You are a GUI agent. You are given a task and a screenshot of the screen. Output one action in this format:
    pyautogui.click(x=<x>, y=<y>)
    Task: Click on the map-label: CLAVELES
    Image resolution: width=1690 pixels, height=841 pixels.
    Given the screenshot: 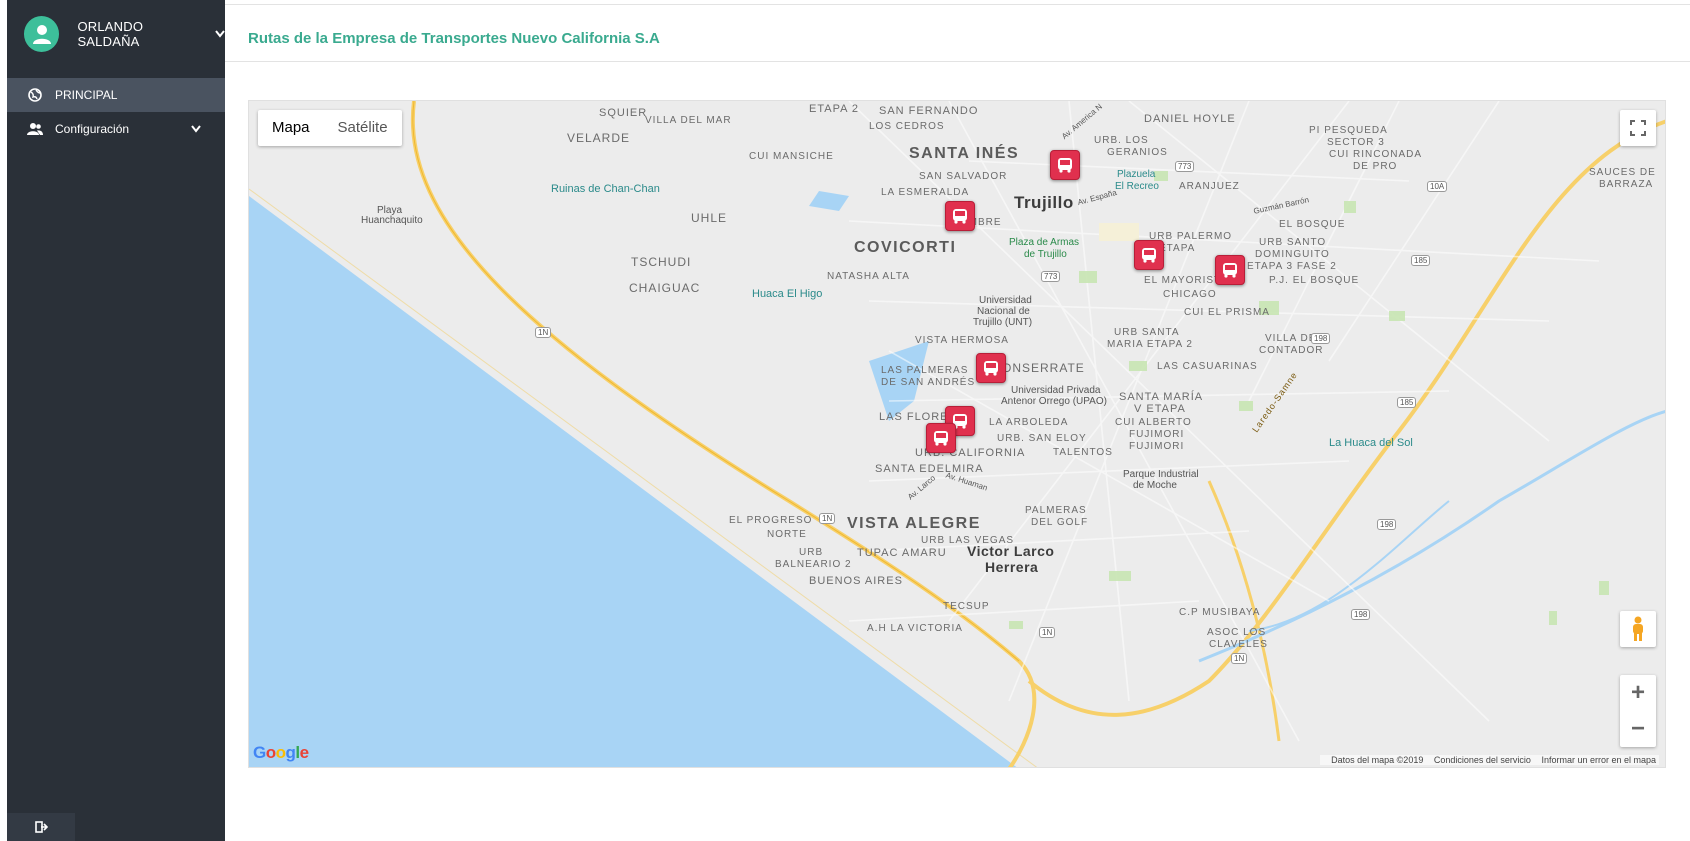 What is the action you would take?
    pyautogui.click(x=1238, y=644)
    